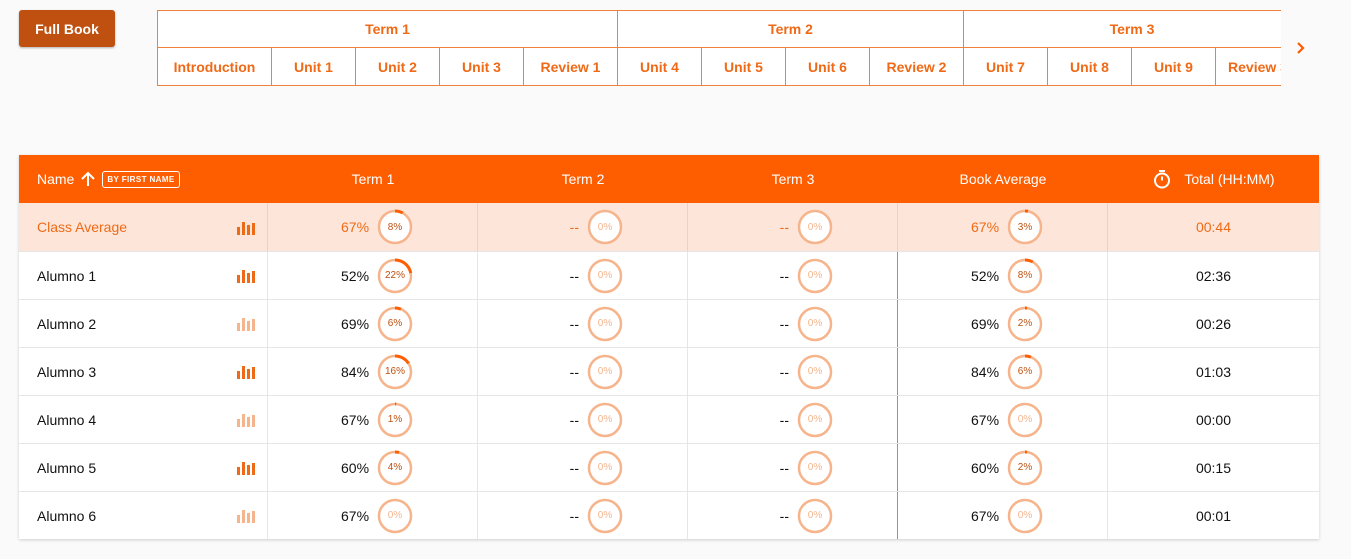 This screenshot has width=1351, height=559. What do you see at coordinates (373, 371) in the screenshot?
I see `term1-score-cell: 84% 16%` at bounding box center [373, 371].